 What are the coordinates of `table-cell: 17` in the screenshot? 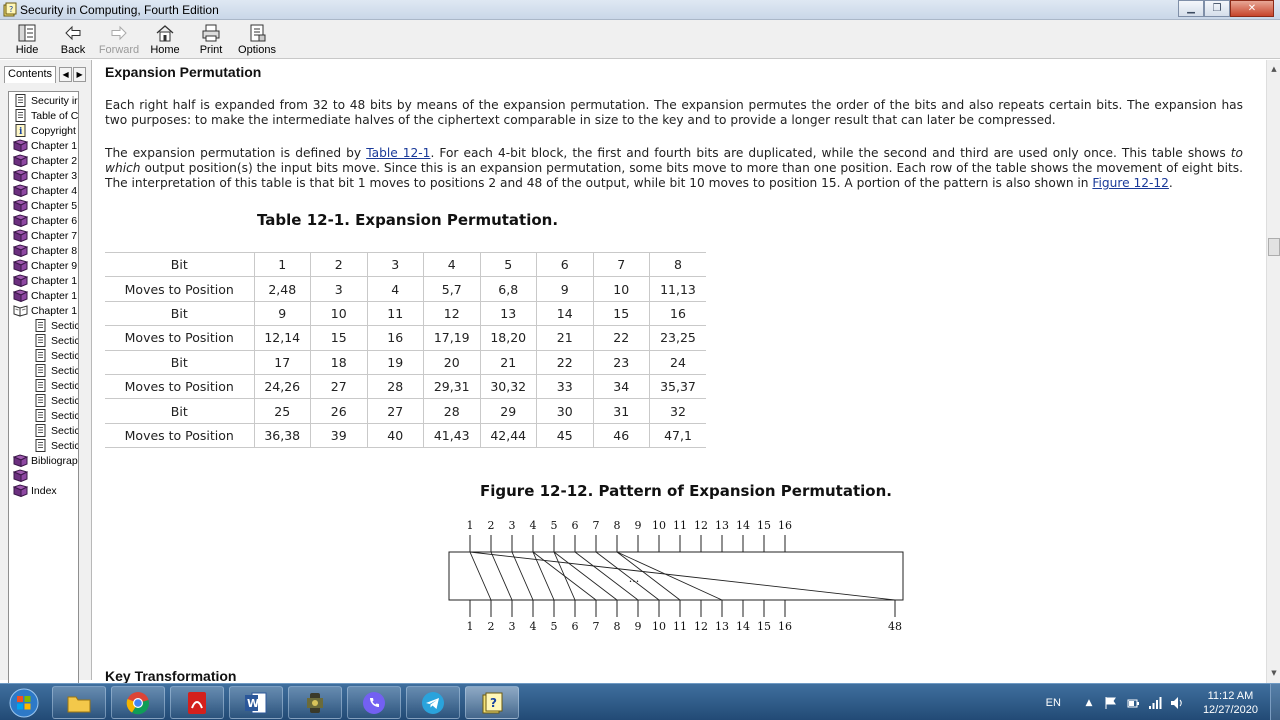 It's located at (282, 362).